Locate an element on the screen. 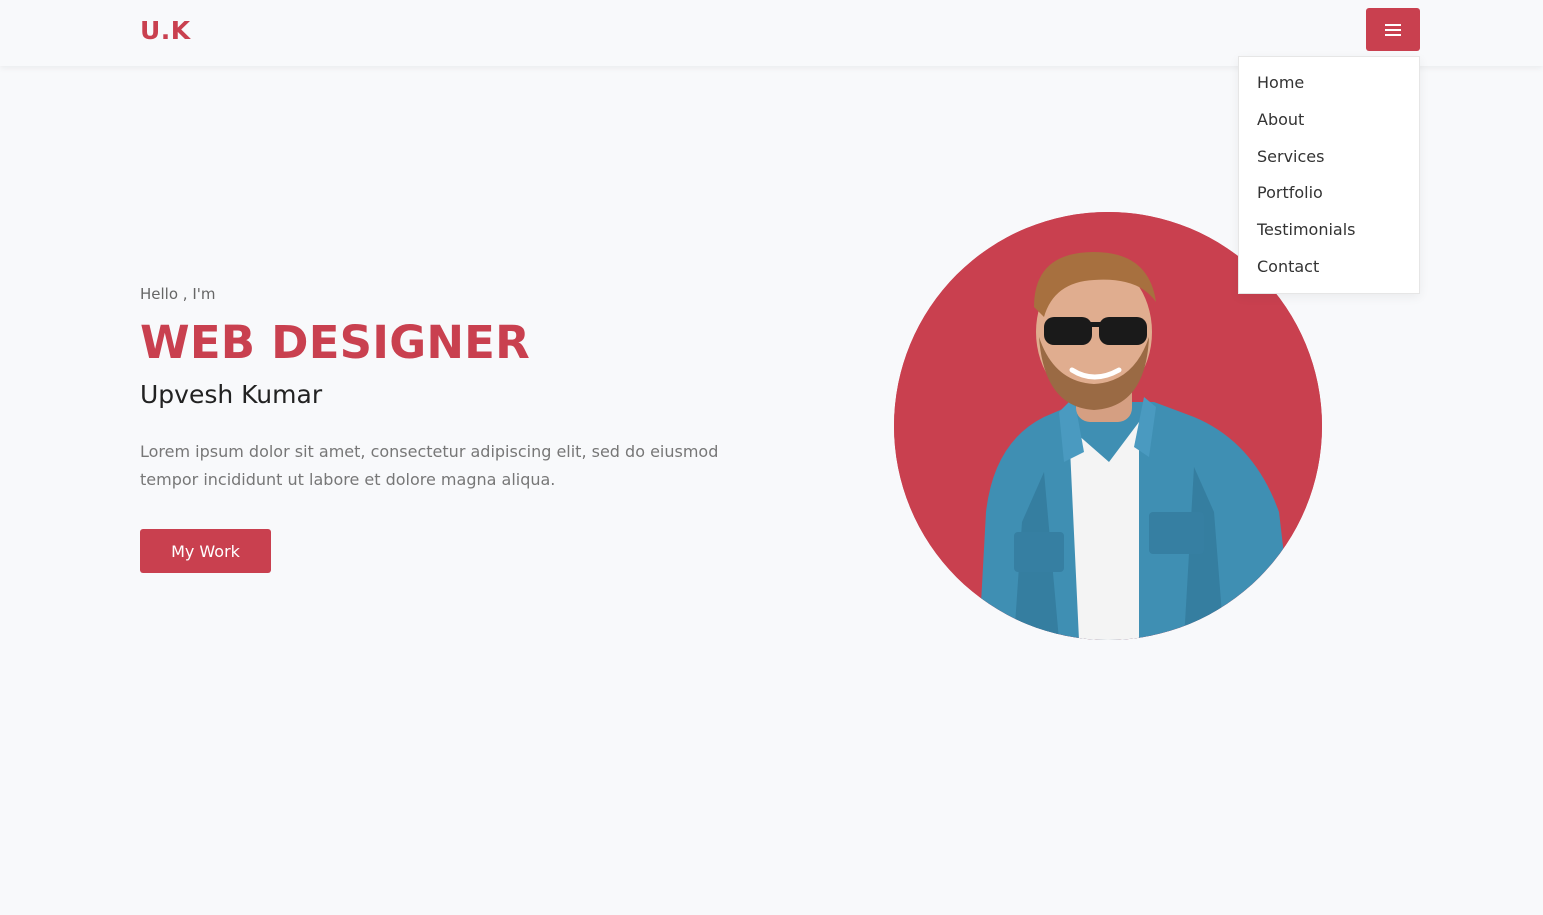  hero-title: WEB DESIGNER is located at coordinates (335, 342).